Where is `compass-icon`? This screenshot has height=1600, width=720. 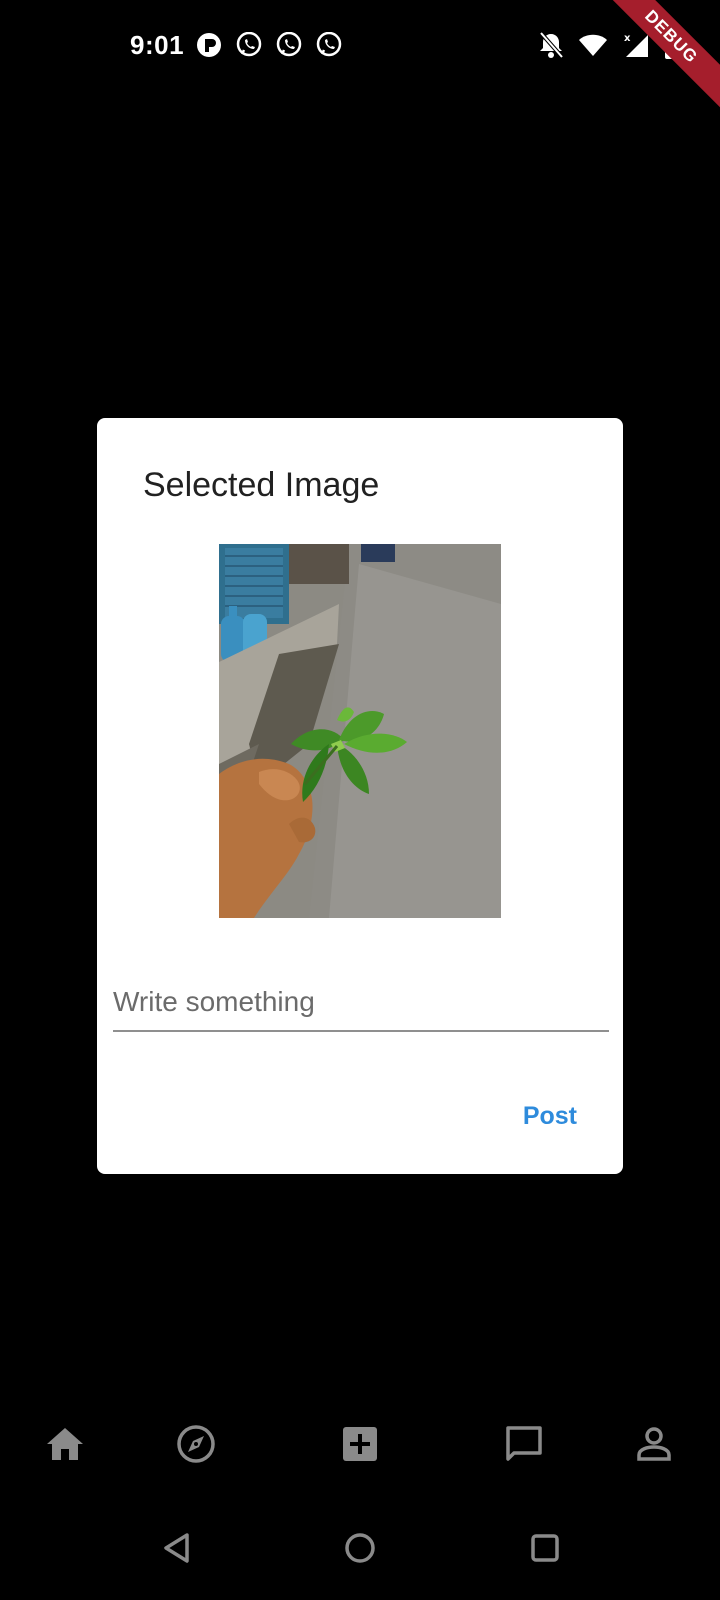
compass-icon is located at coordinates (196, 1444).